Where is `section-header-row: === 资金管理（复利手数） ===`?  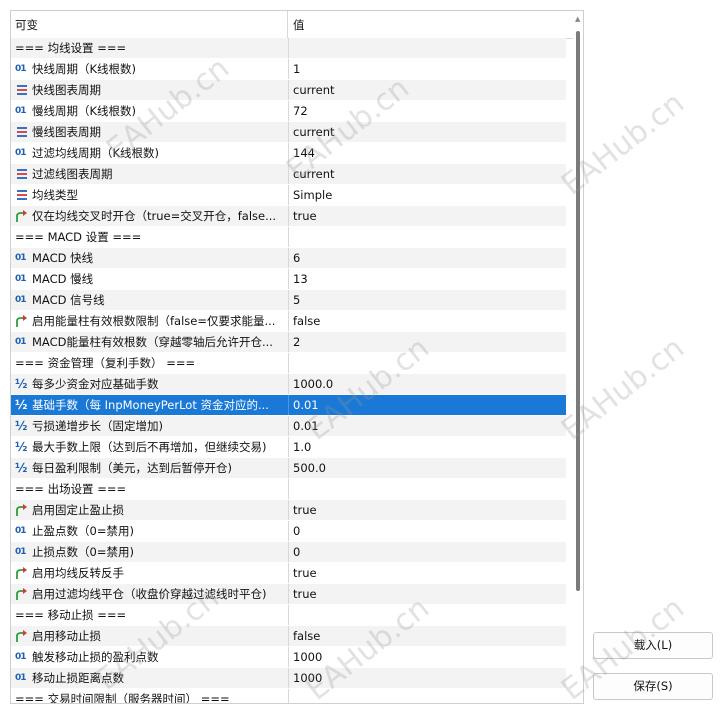
section-header-row: === 资金管理（复利手数） === is located at coordinates (288, 363).